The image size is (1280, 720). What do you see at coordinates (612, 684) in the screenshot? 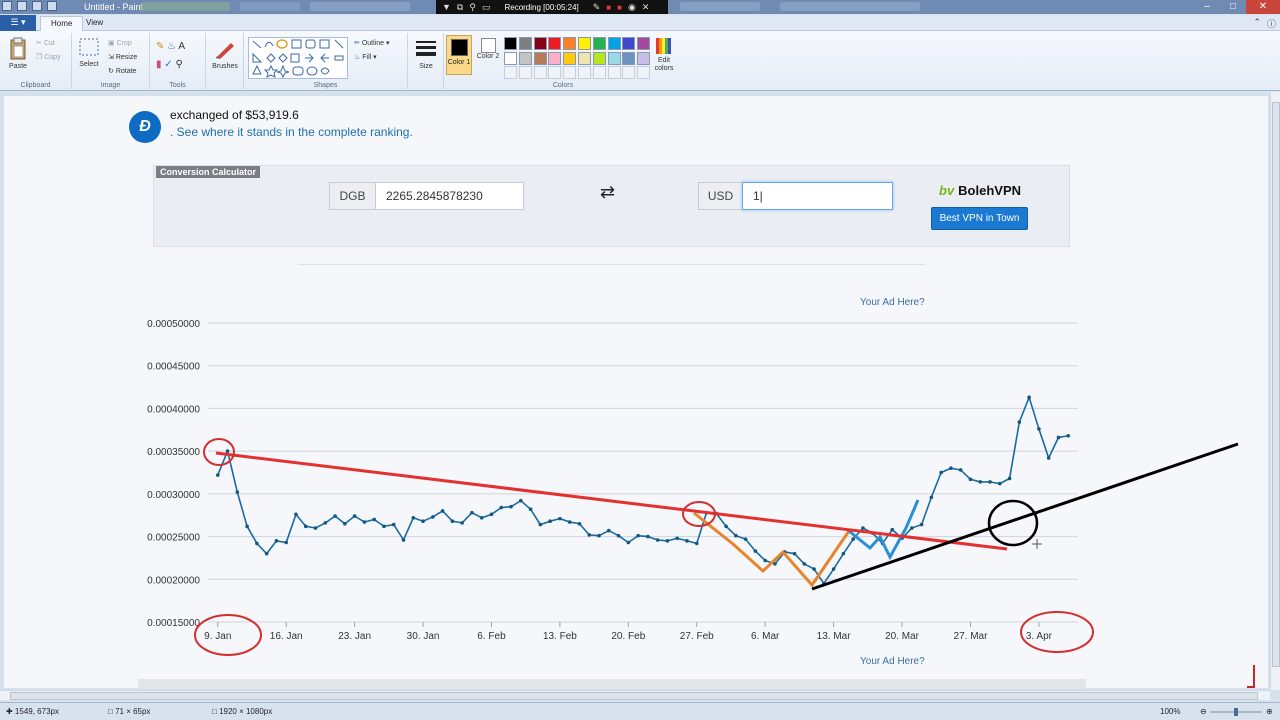
I see `page-bottom-strip` at bounding box center [612, 684].